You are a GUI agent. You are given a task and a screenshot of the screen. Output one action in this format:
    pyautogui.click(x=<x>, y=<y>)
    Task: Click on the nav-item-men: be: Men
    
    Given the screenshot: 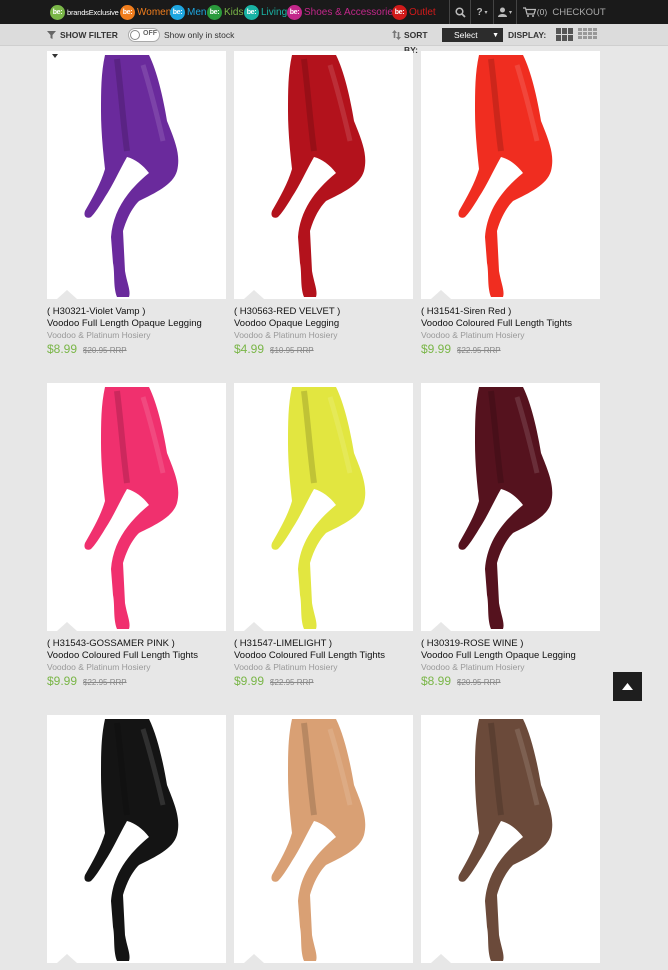 What is the action you would take?
    pyautogui.click(x=188, y=12)
    